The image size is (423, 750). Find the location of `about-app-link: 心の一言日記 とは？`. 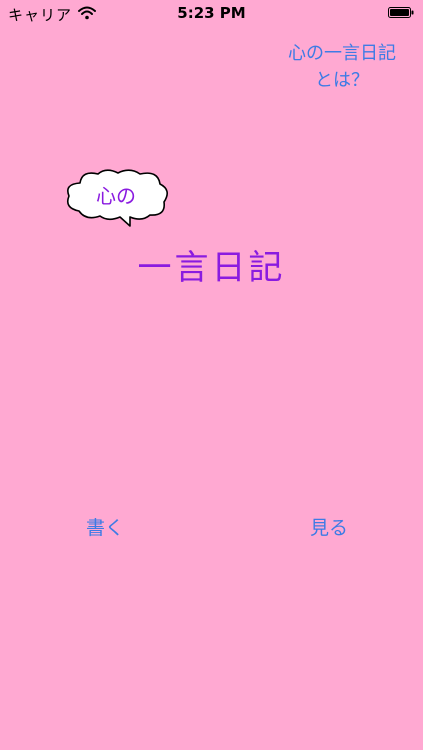

about-app-link: 心の一言日記 とは？ is located at coordinates (342, 67).